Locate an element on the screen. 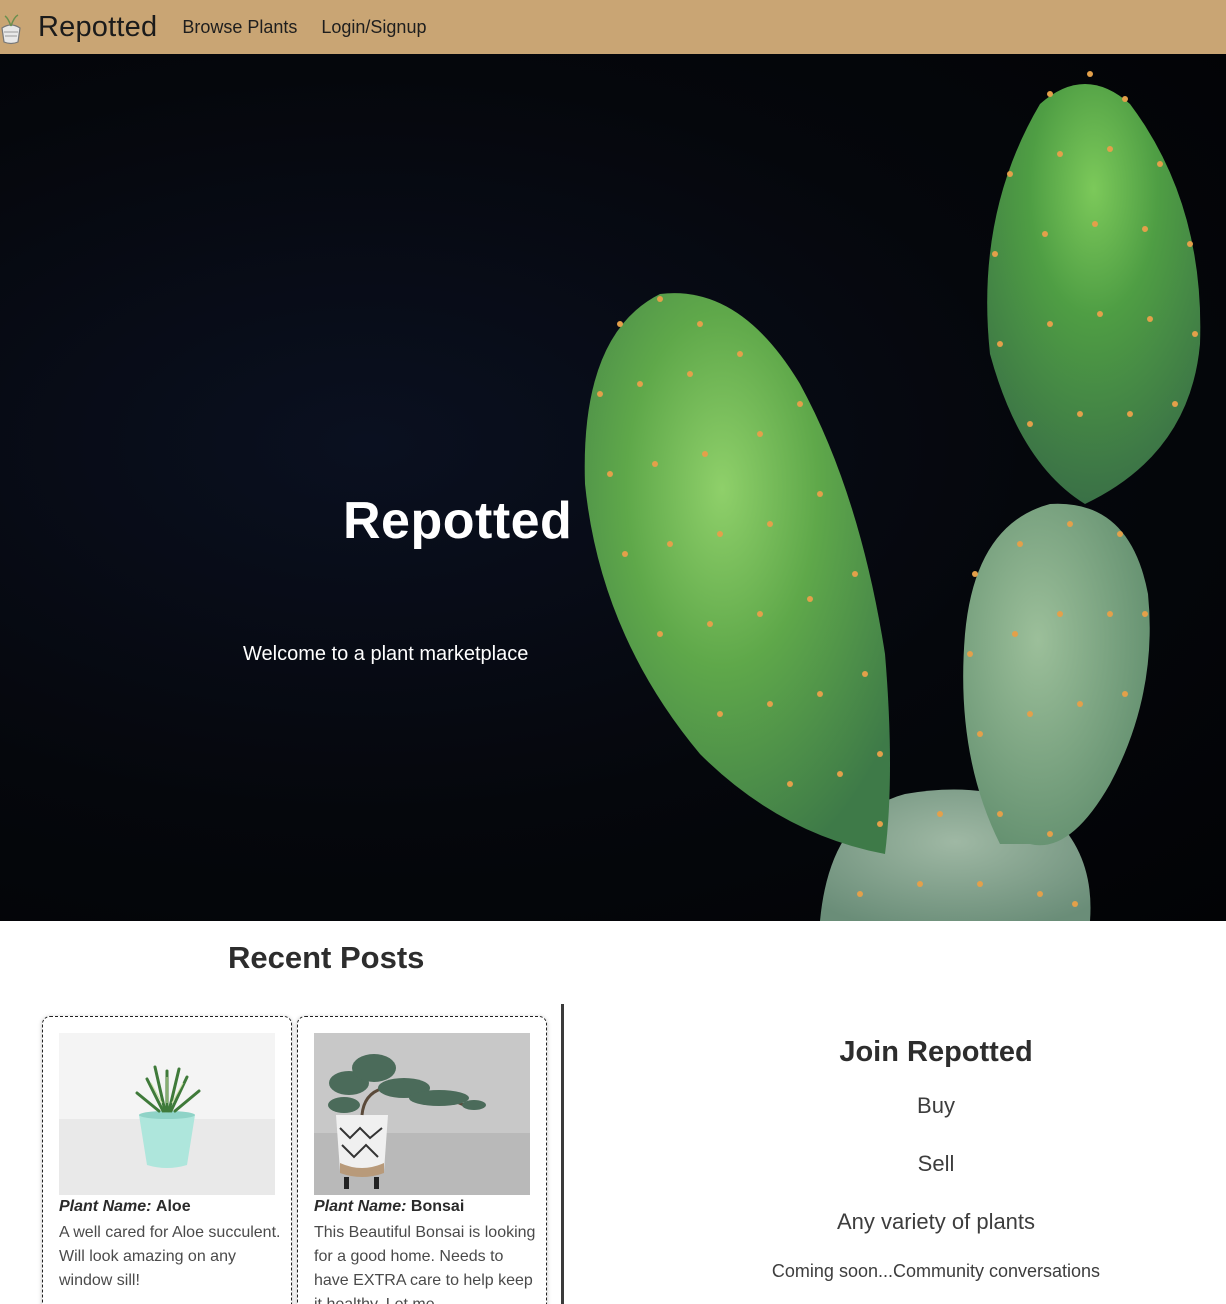 Image resolution: width=1226 pixels, height=1304 pixels. recent-posts-heading: Recent Posts is located at coordinates (326, 957).